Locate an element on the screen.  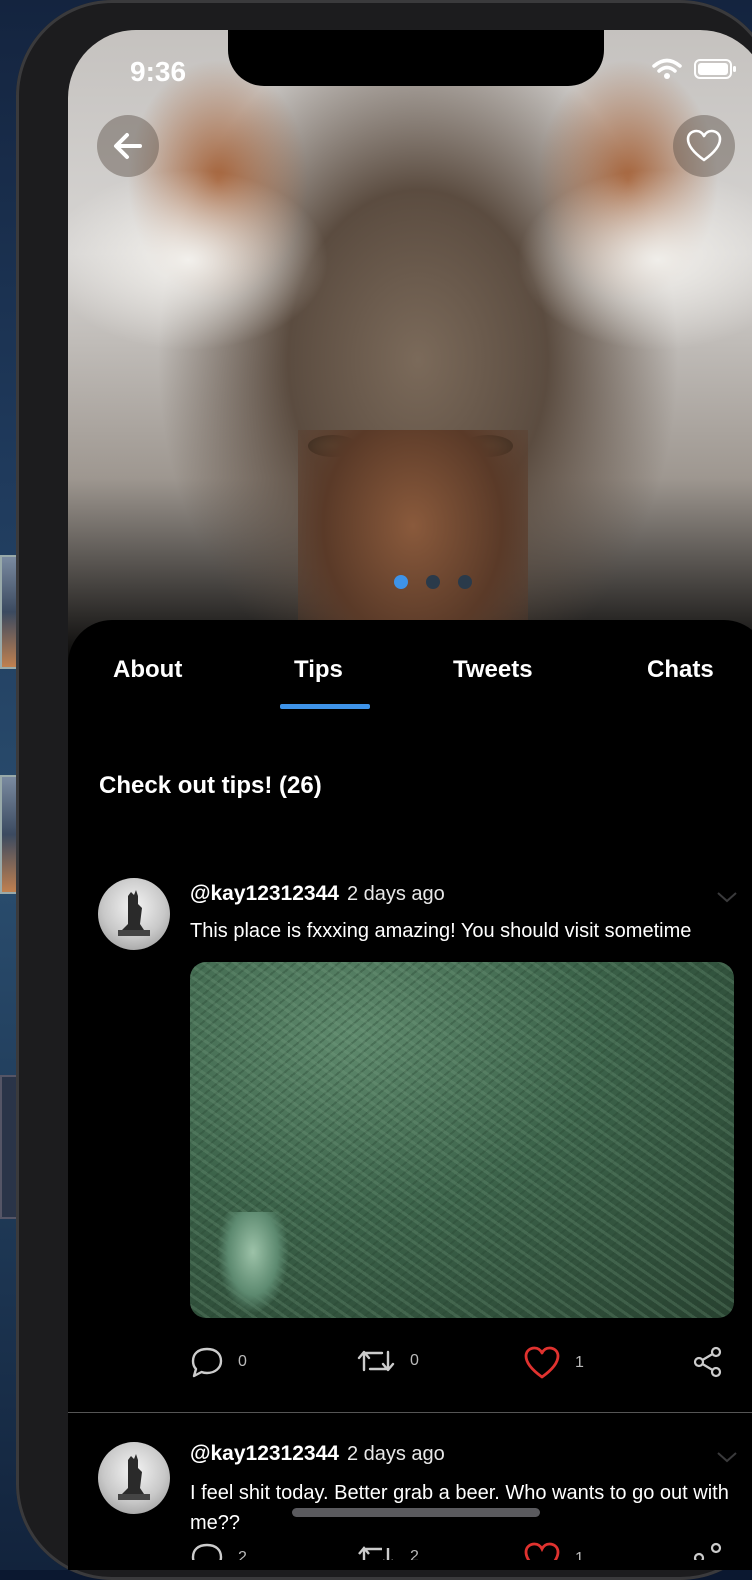
favorite-button is located at coordinates (704, 146).